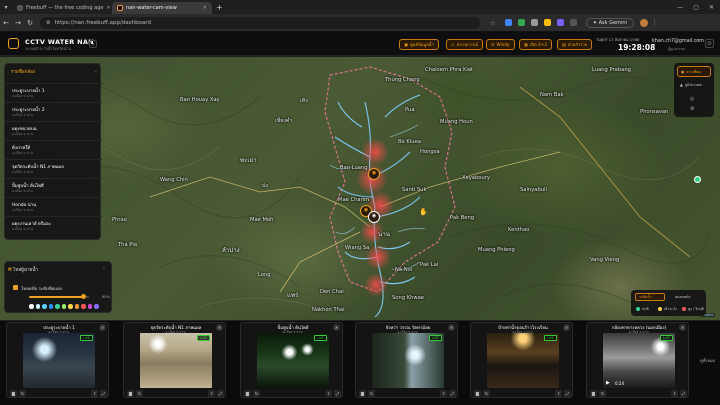 Image resolution: width=720 pixels, height=405 pixels. Describe the element at coordinates (93, 44) in the screenshot. I see `external-link-icon: ↗` at that location.